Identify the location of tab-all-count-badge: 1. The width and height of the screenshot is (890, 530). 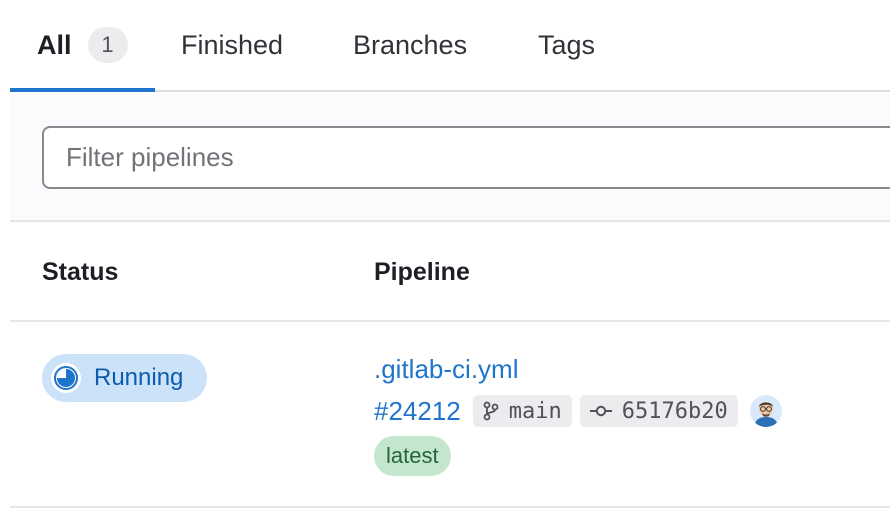
(107, 45).